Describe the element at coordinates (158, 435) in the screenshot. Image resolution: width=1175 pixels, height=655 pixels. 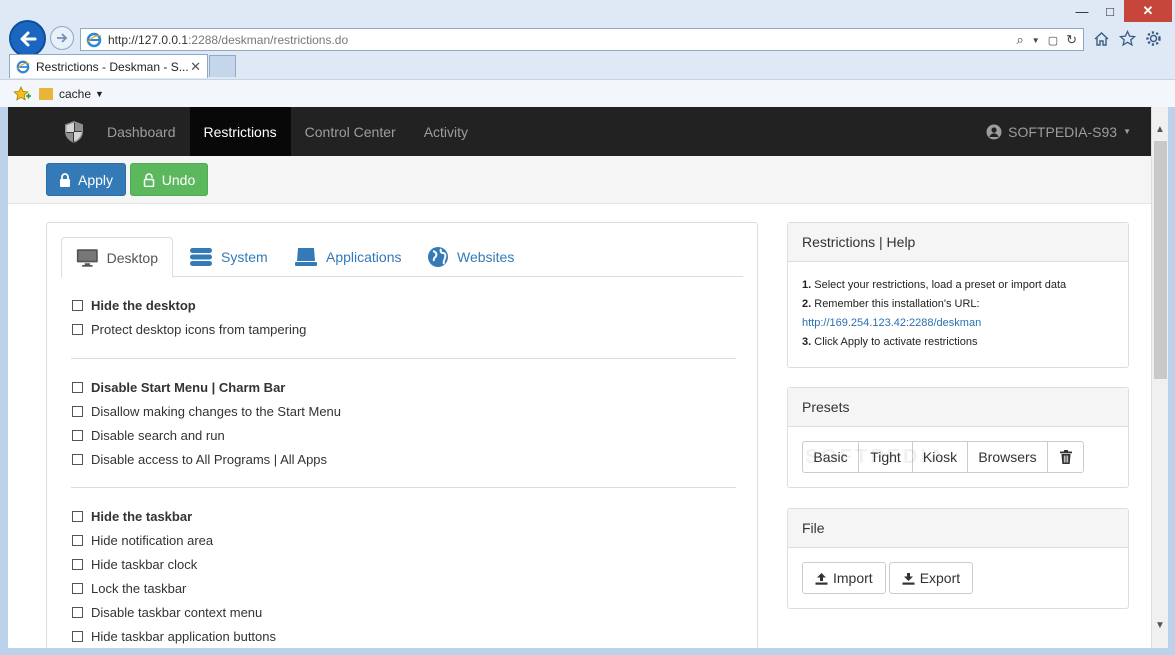
I see `option-label: Disable search and run` at that location.